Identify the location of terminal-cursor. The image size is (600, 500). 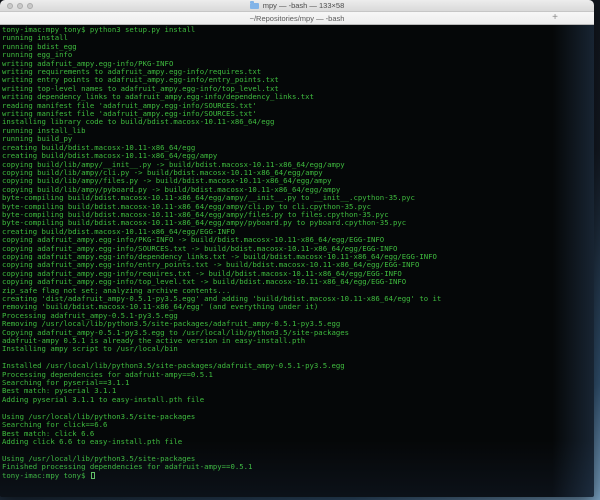
(93, 476).